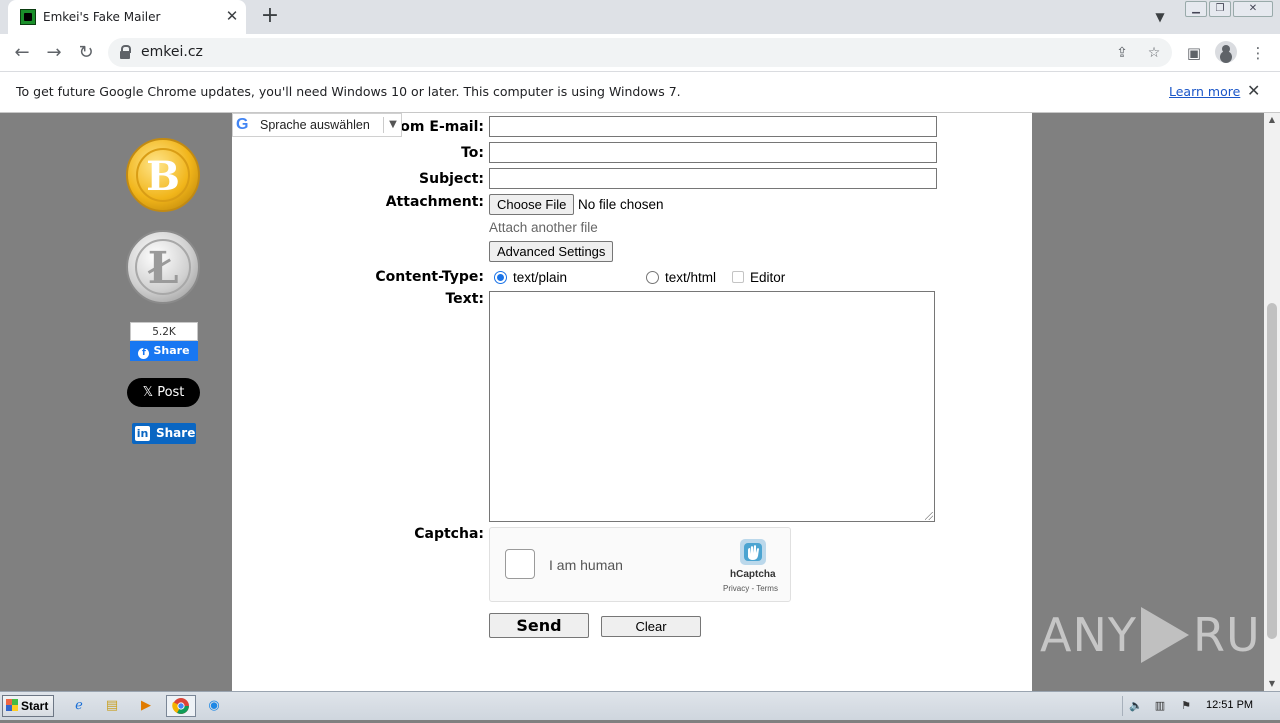 Image resolution: width=1280 pixels, height=723 pixels. What do you see at coordinates (551, 251) in the screenshot?
I see `advanced-settings-button: Advanced Settings` at bounding box center [551, 251].